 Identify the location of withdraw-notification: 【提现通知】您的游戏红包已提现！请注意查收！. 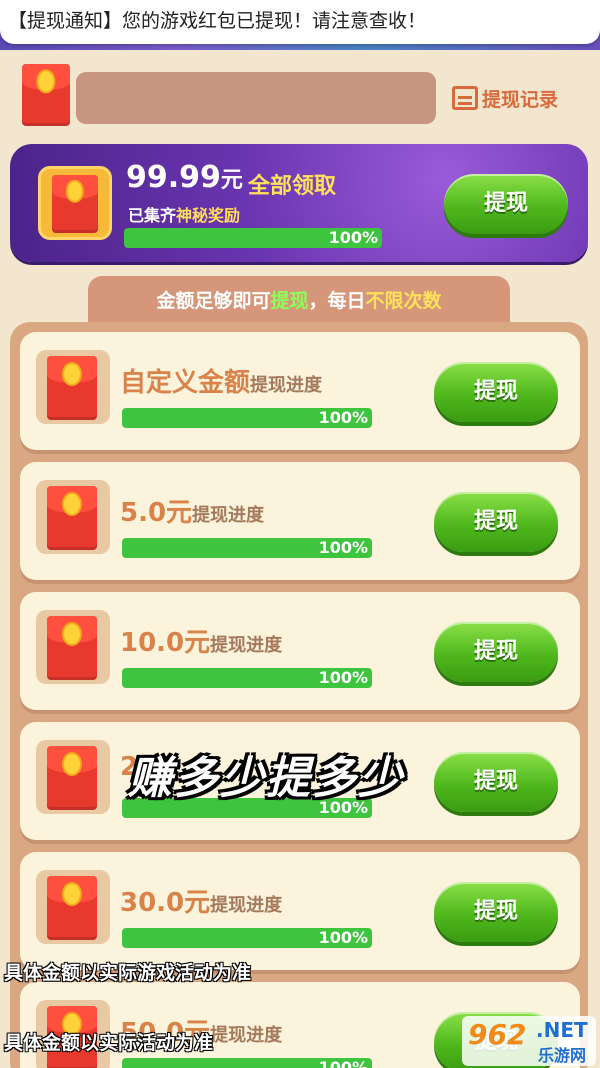
(300, 22).